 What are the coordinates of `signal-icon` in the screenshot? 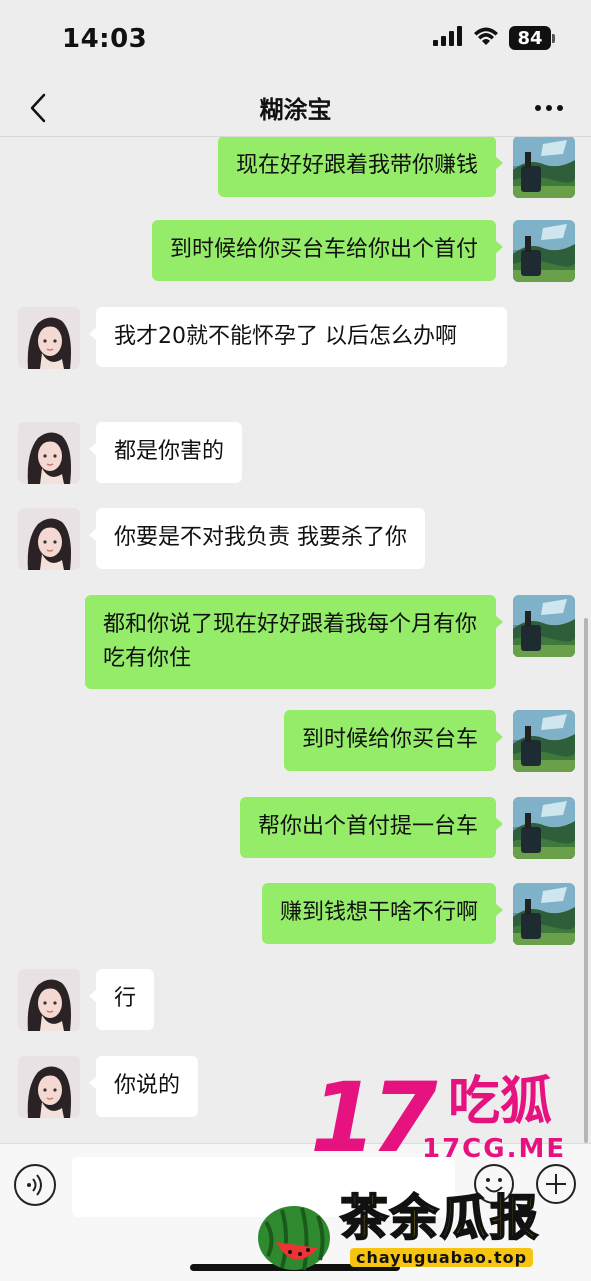 It's located at (448, 38).